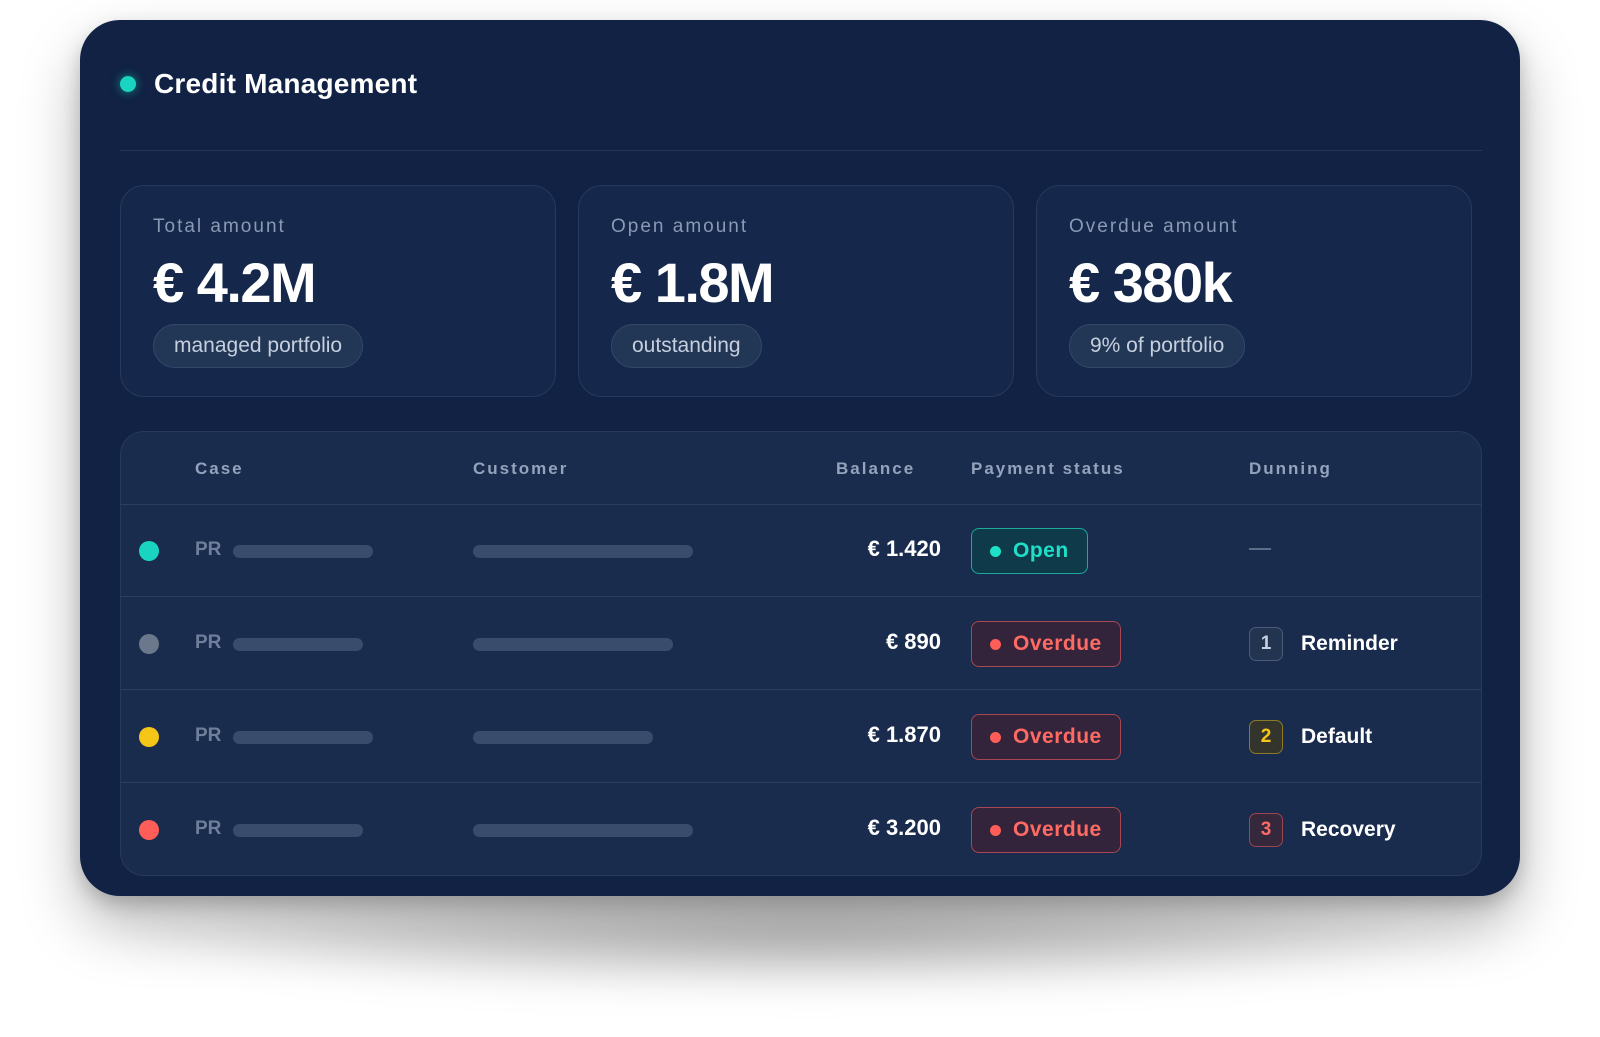 The height and width of the screenshot is (1037, 1600). I want to click on dunning-label: Default, so click(1337, 736).